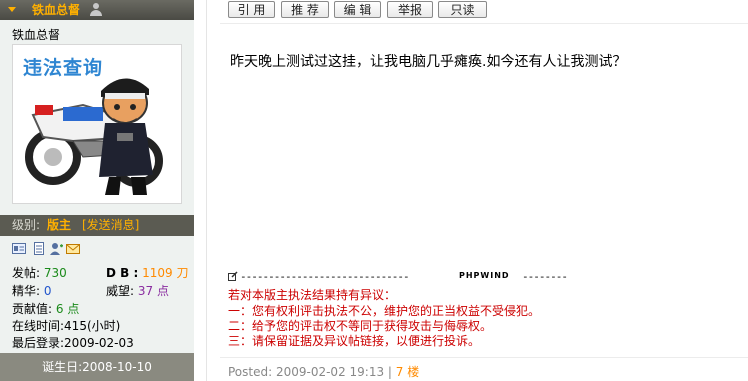 This screenshot has width=748, height=381. What do you see at coordinates (410, 9) in the screenshot?
I see `report-button: 举报` at bounding box center [410, 9].